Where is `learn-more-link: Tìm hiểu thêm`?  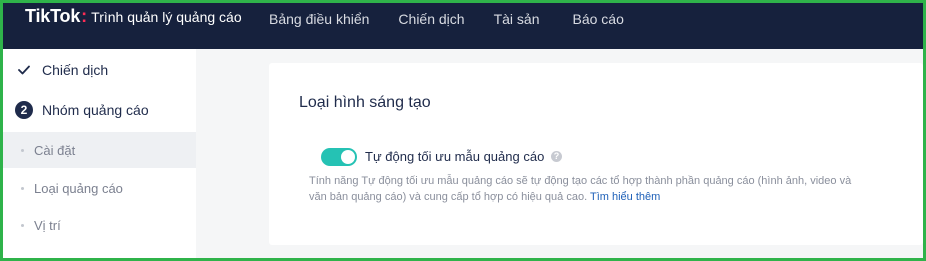 learn-more-link: Tìm hiểu thêm is located at coordinates (625, 197).